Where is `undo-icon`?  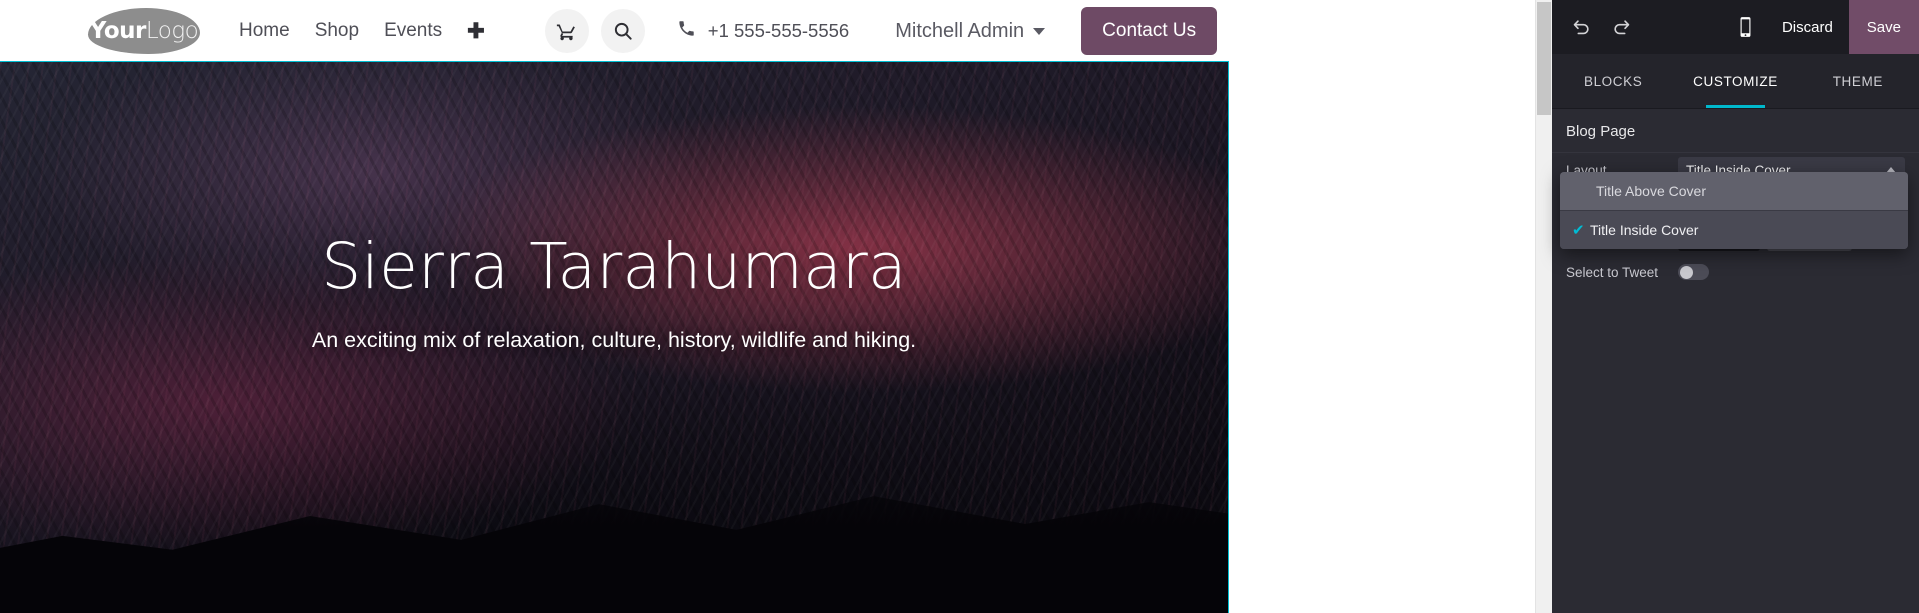
undo-icon is located at coordinates (1581, 27).